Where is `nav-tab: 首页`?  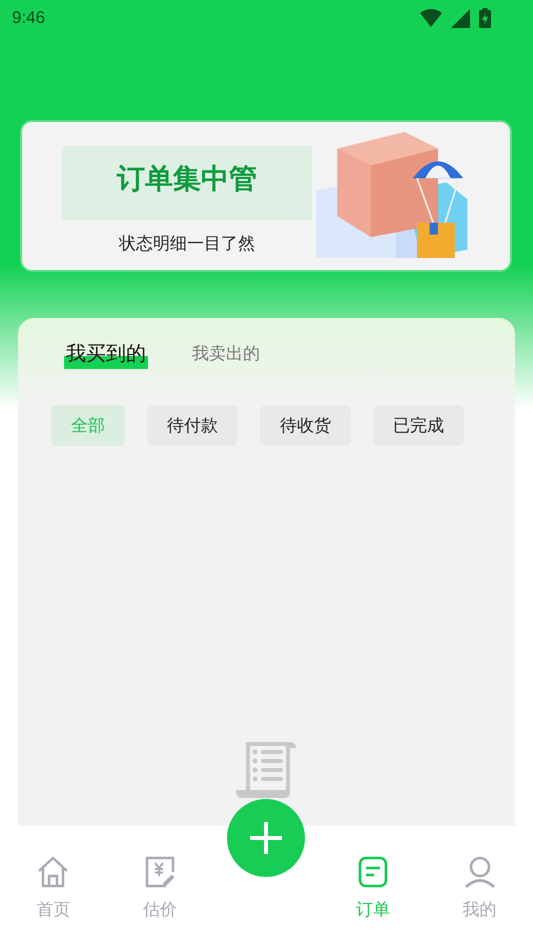 nav-tab: 首页 is located at coordinates (53, 888).